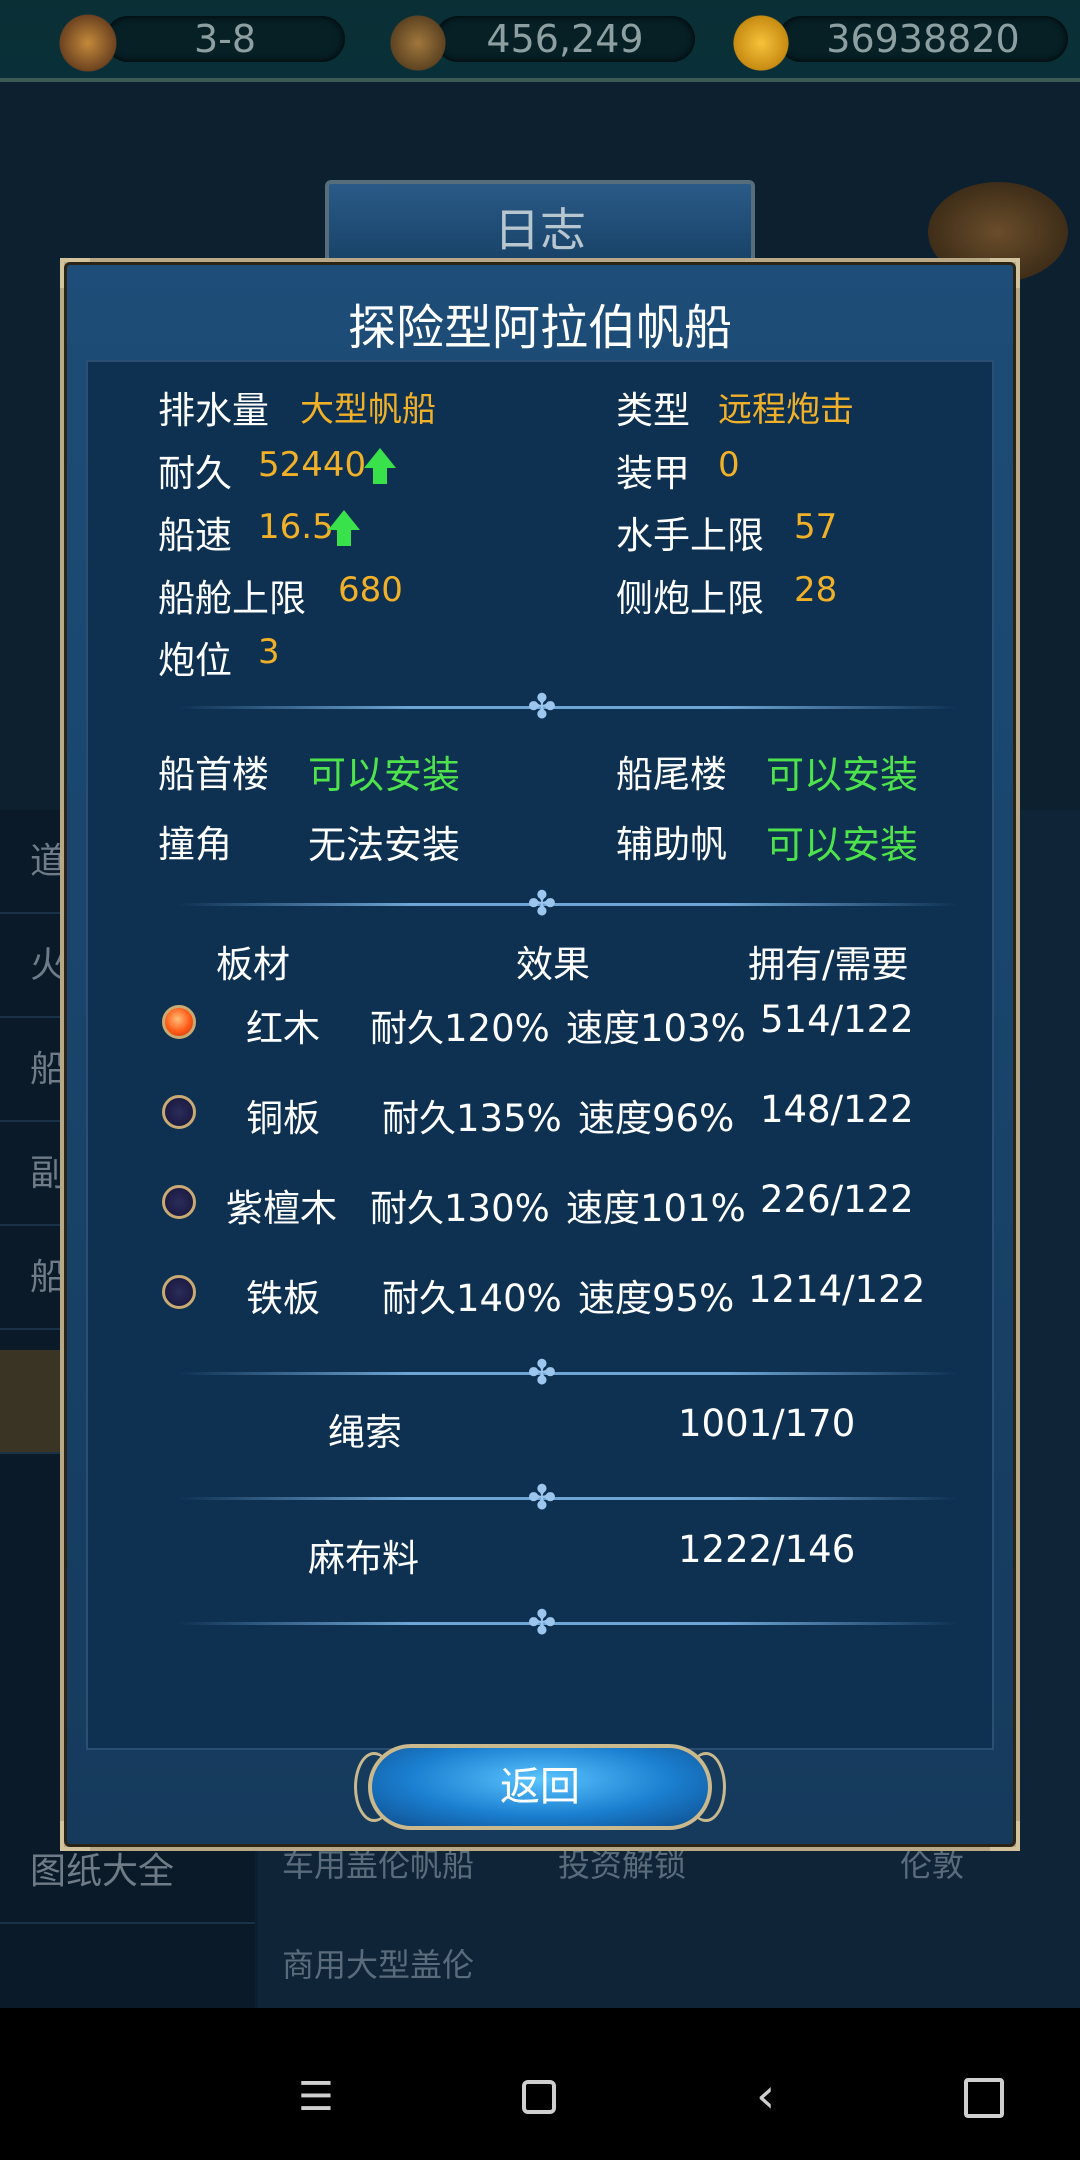  I want to click on armor-label: 装甲, so click(653, 473).